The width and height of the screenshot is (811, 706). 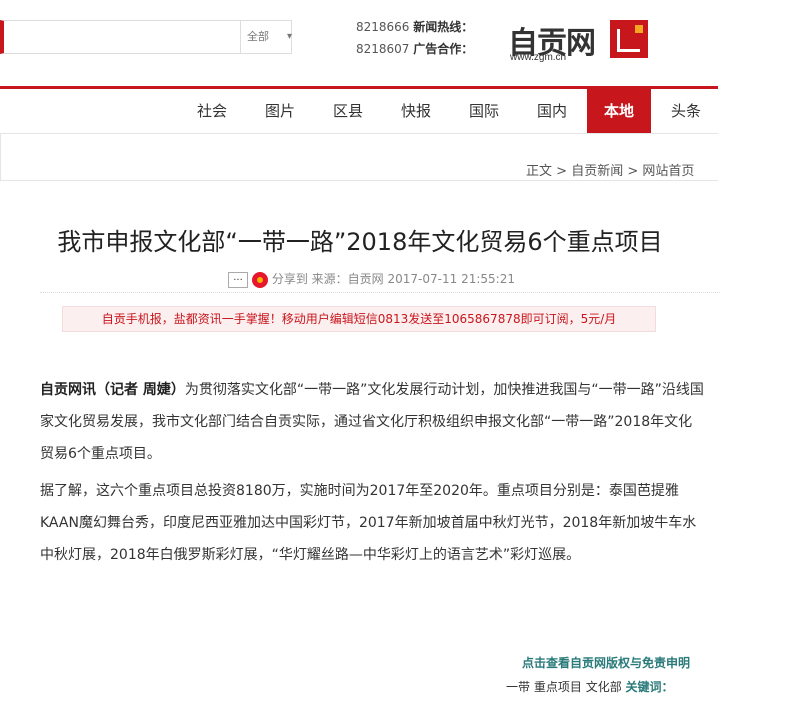 I want to click on site-logo: 自贡网 www.zgm.cn, so click(x=580, y=40).